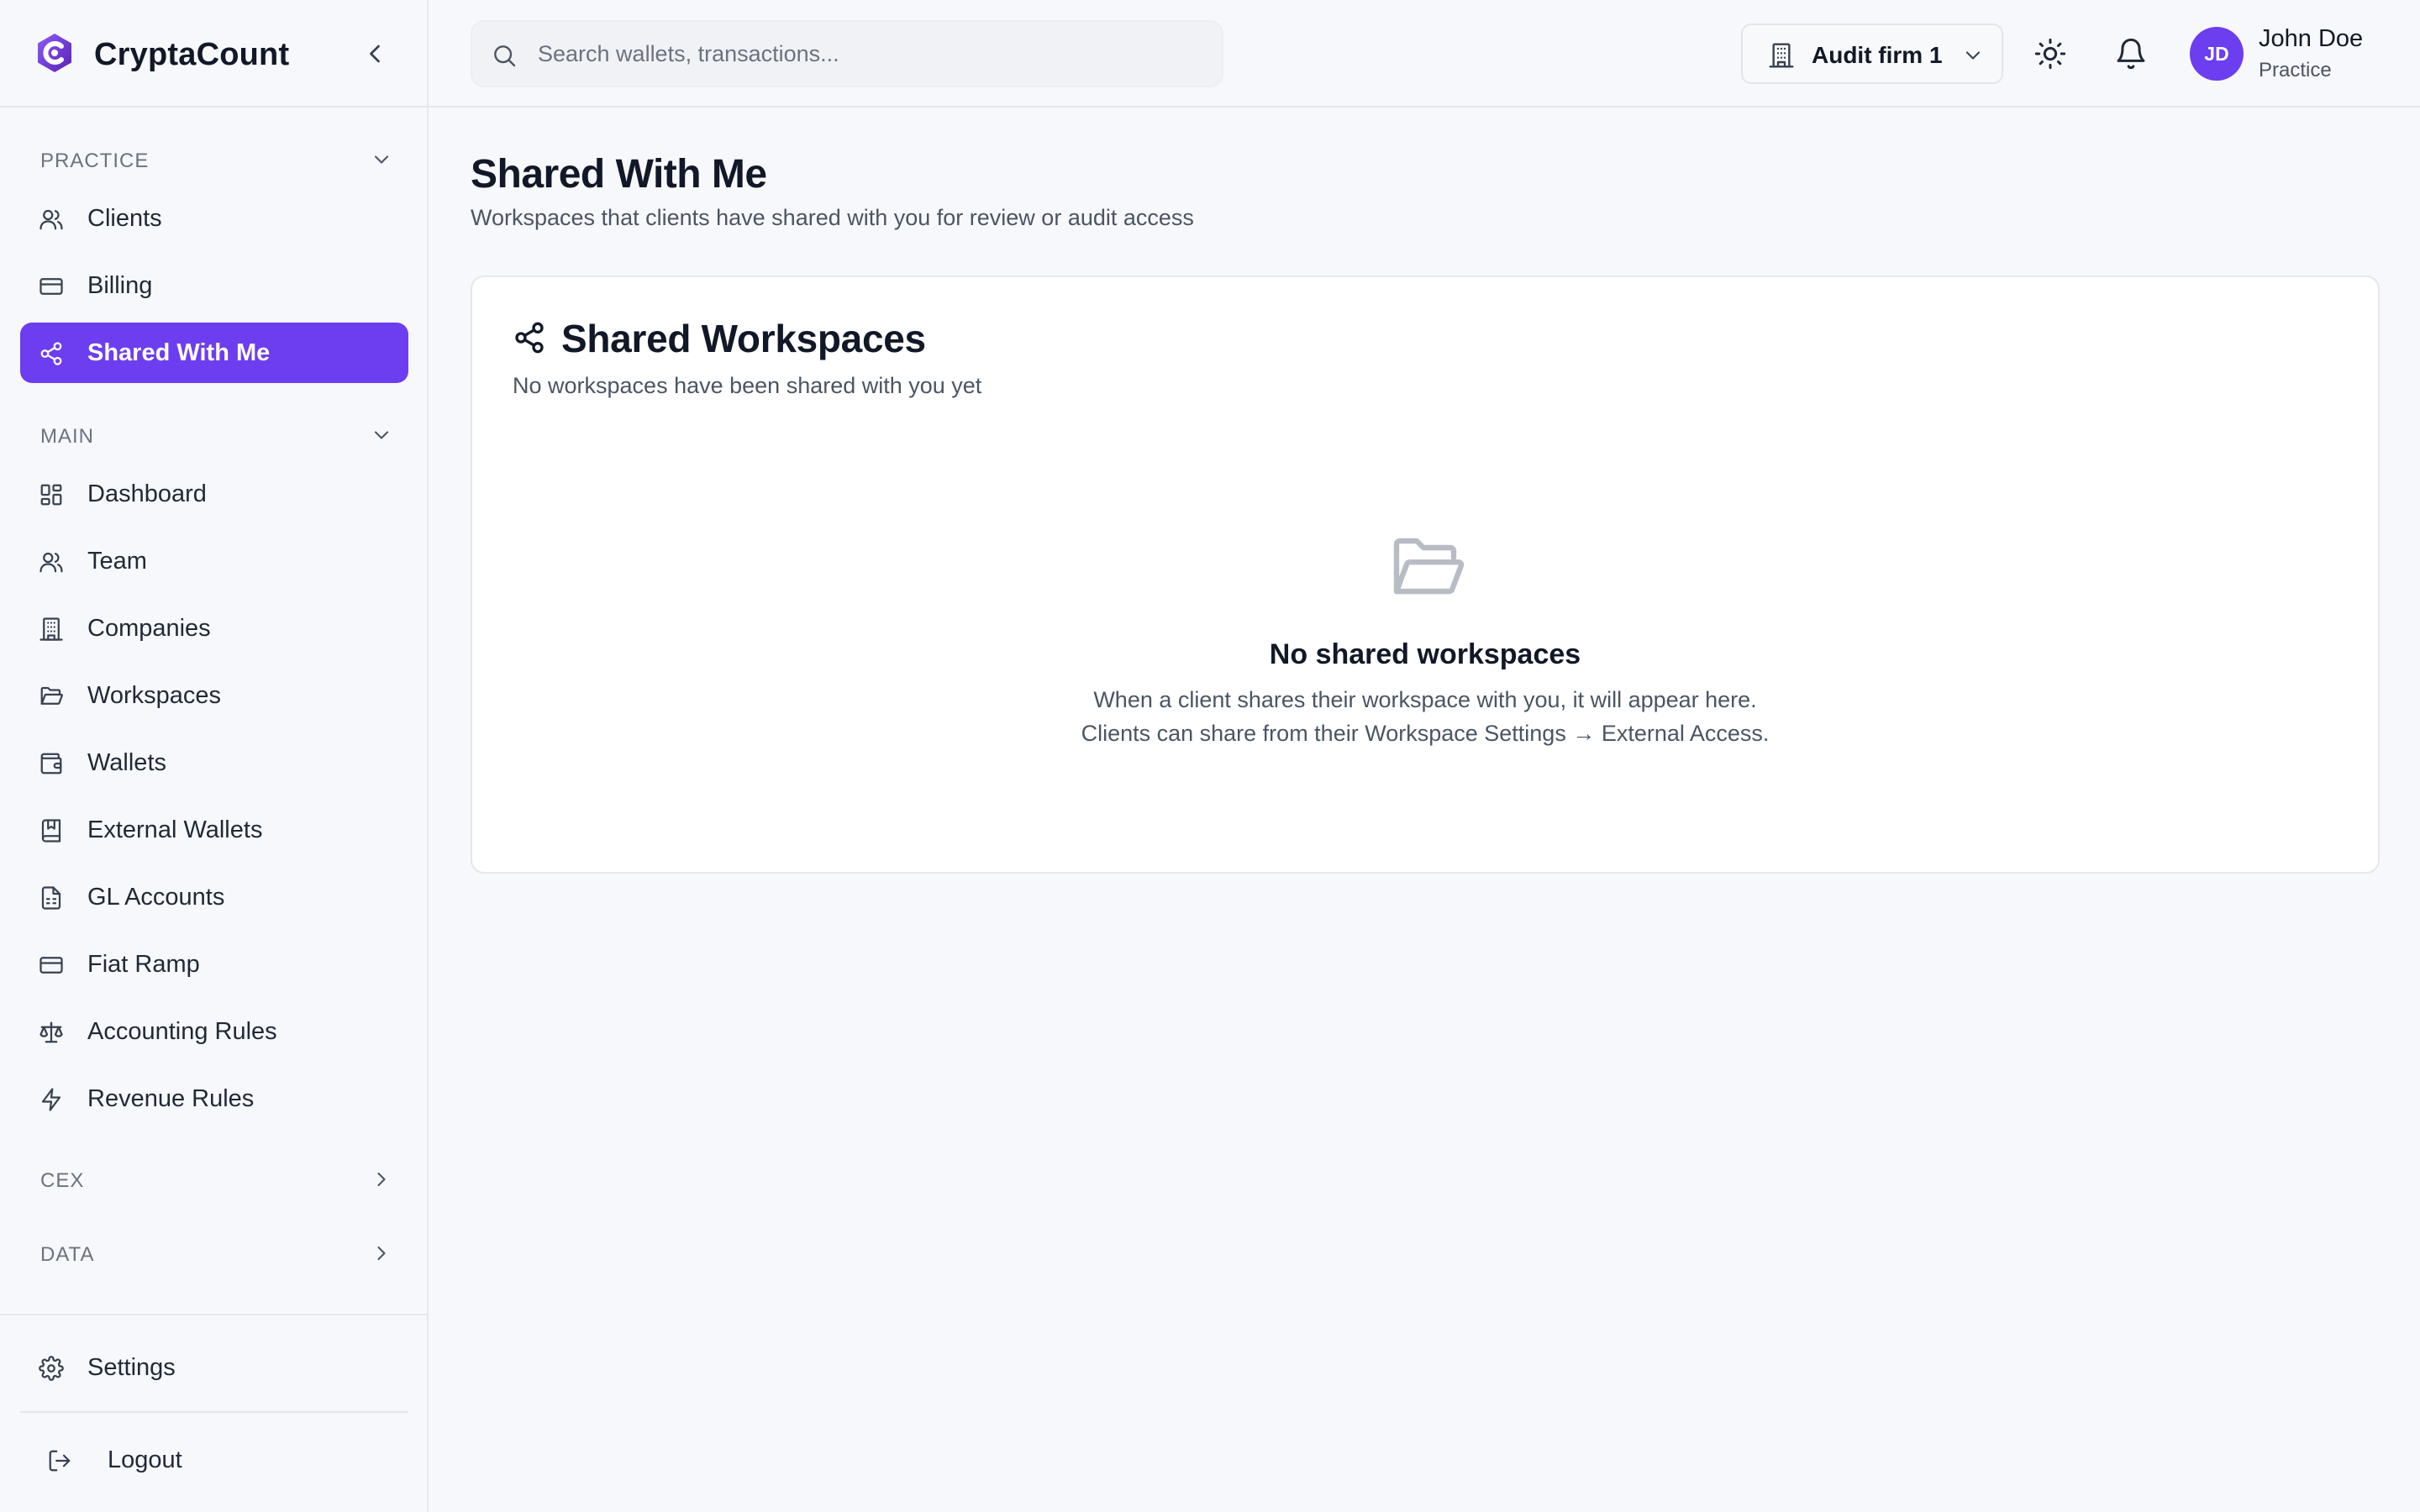 The image size is (2420, 1512). I want to click on brand-bar: CryptaCount, so click(214, 54).